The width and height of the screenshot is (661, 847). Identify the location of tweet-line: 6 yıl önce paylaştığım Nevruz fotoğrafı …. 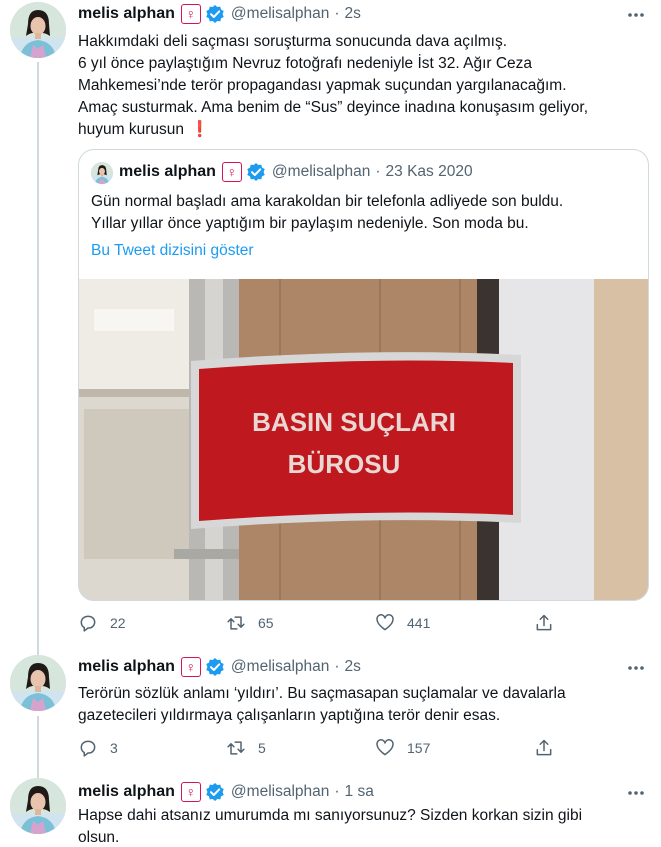
(305, 63).